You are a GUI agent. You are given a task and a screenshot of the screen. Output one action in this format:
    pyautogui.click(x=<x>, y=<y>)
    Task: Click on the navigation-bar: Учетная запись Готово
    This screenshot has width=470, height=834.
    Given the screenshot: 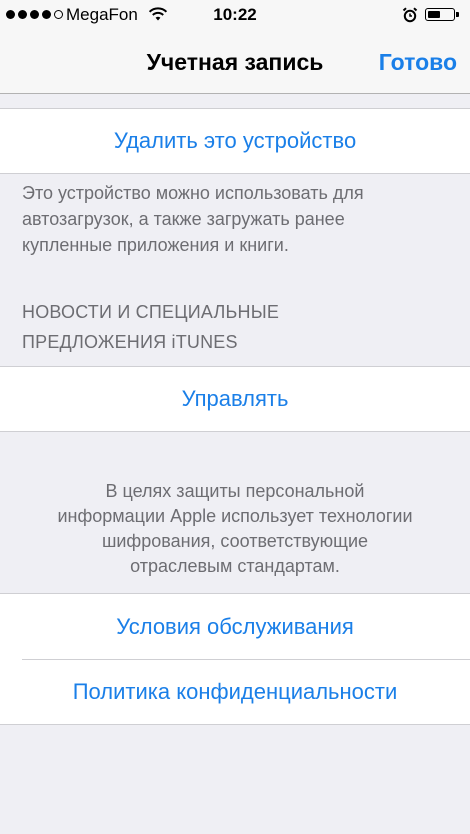 What is the action you would take?
    pyautogui.click(x=235, y=62)
    